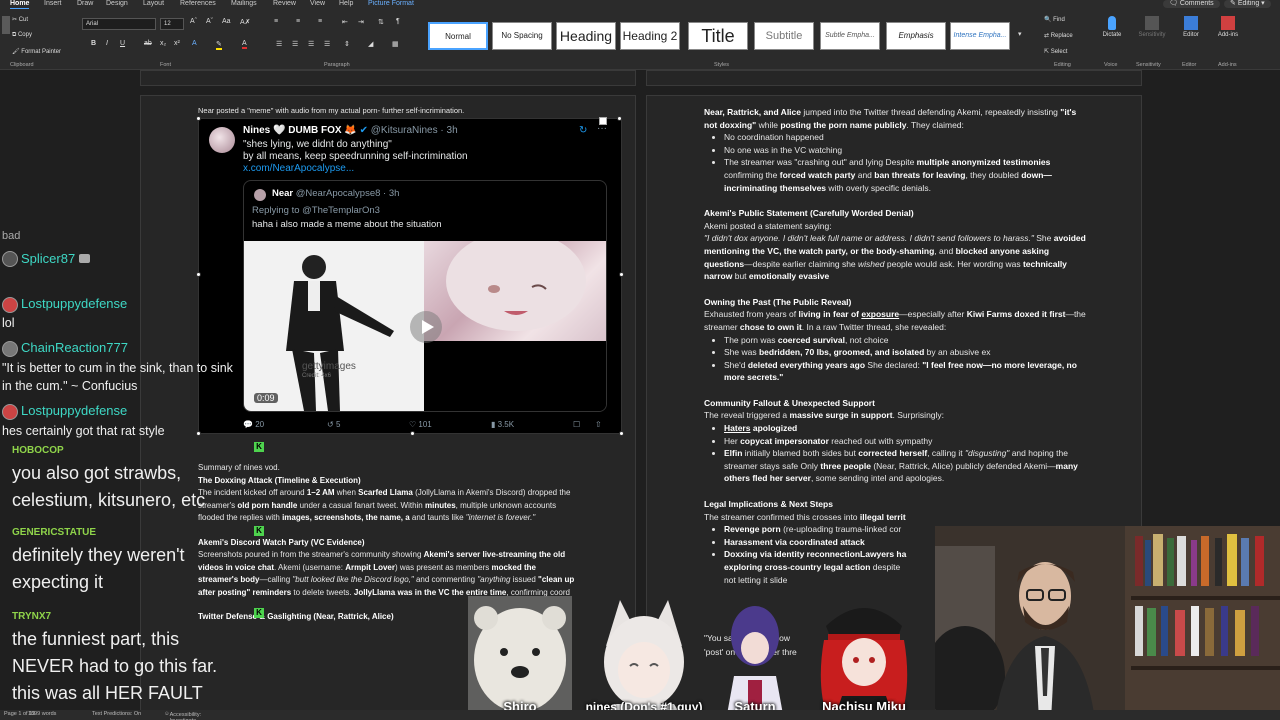  What do you see at coordinates (347, 44) in the screenshot?
I see `line-spacing-icon: ⇕` at bounding box center [347, 44].